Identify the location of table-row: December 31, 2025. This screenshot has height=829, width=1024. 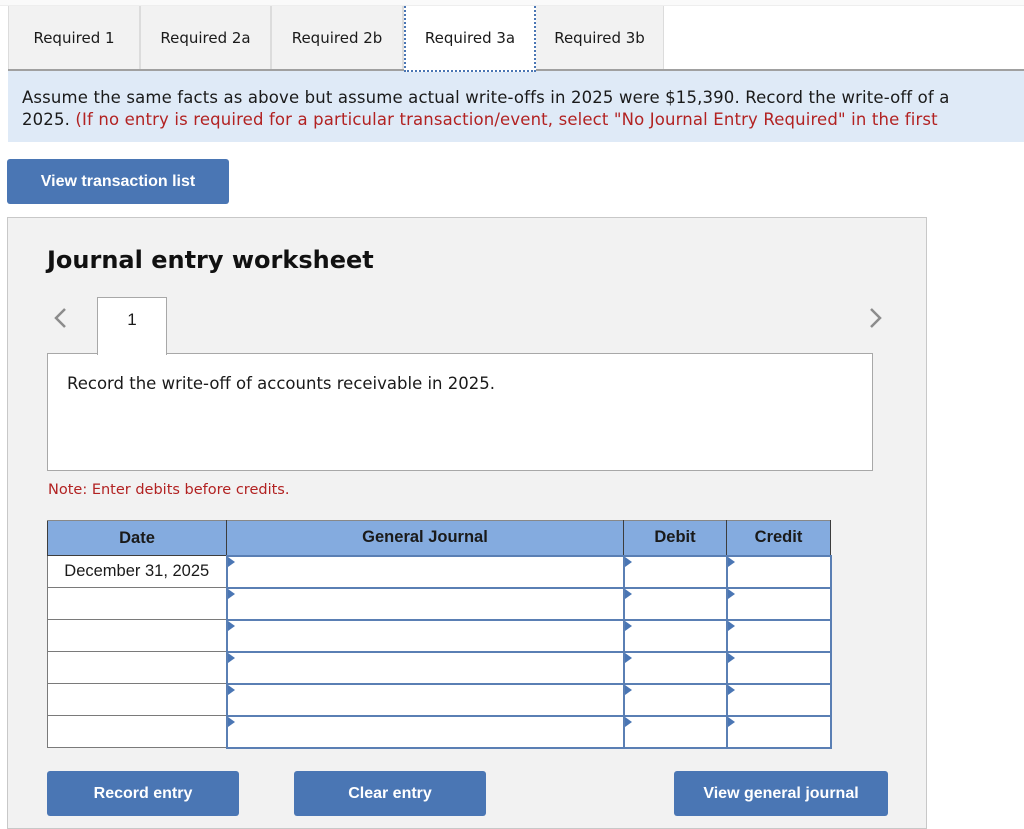
(439, 571).